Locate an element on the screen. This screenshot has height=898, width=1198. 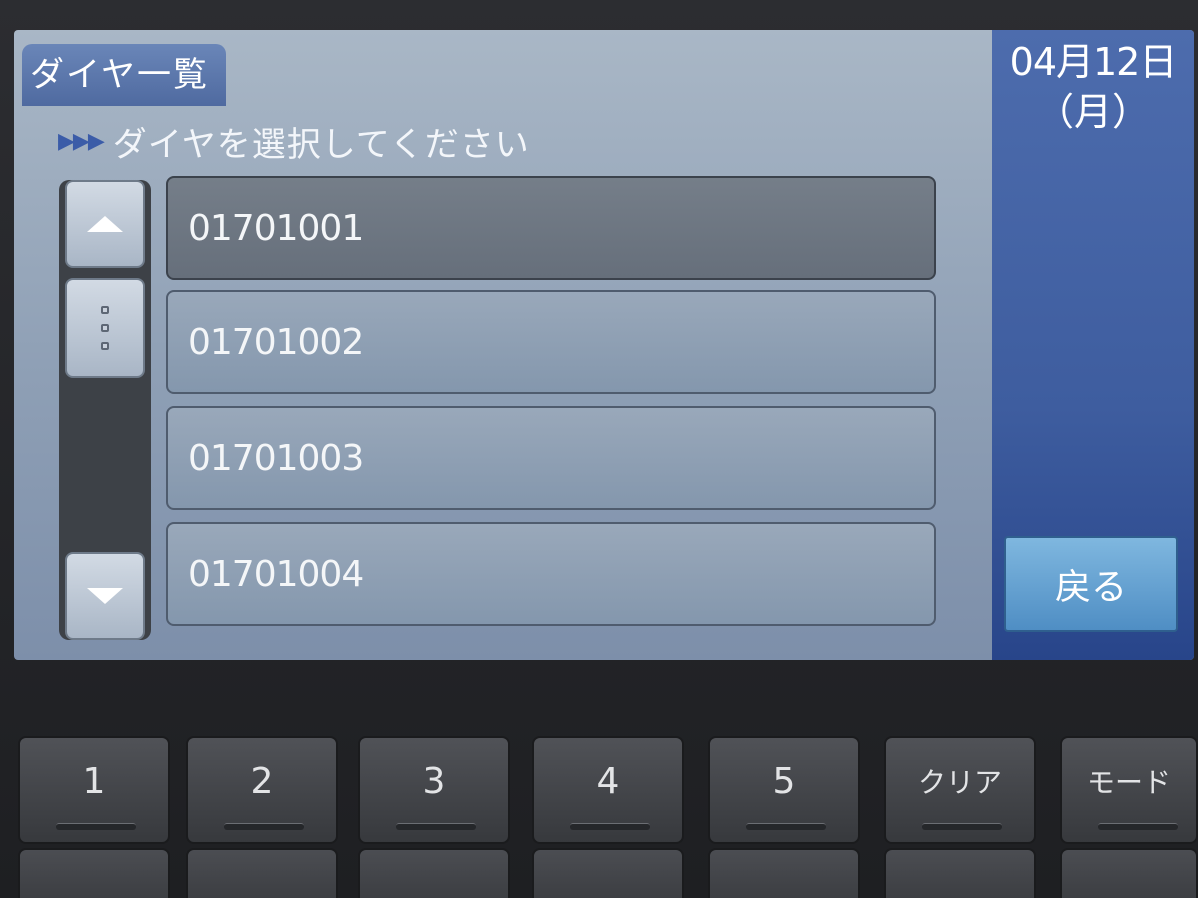
list-item-label: 01701004 is located at coordinates (276, 574).